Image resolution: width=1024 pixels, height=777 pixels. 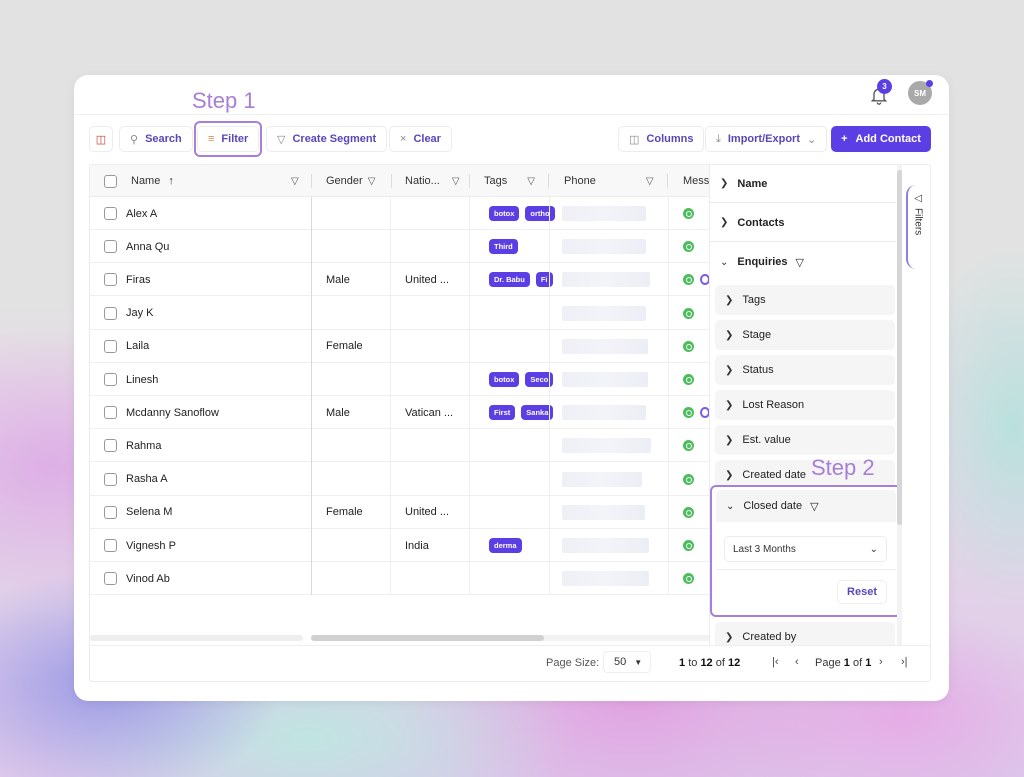 What do you see at coordinates (400, 280) in the screenshot?
I see `table-row: Firas Male United ... Dr. Babu Fi` at bounding box center [400, 280].